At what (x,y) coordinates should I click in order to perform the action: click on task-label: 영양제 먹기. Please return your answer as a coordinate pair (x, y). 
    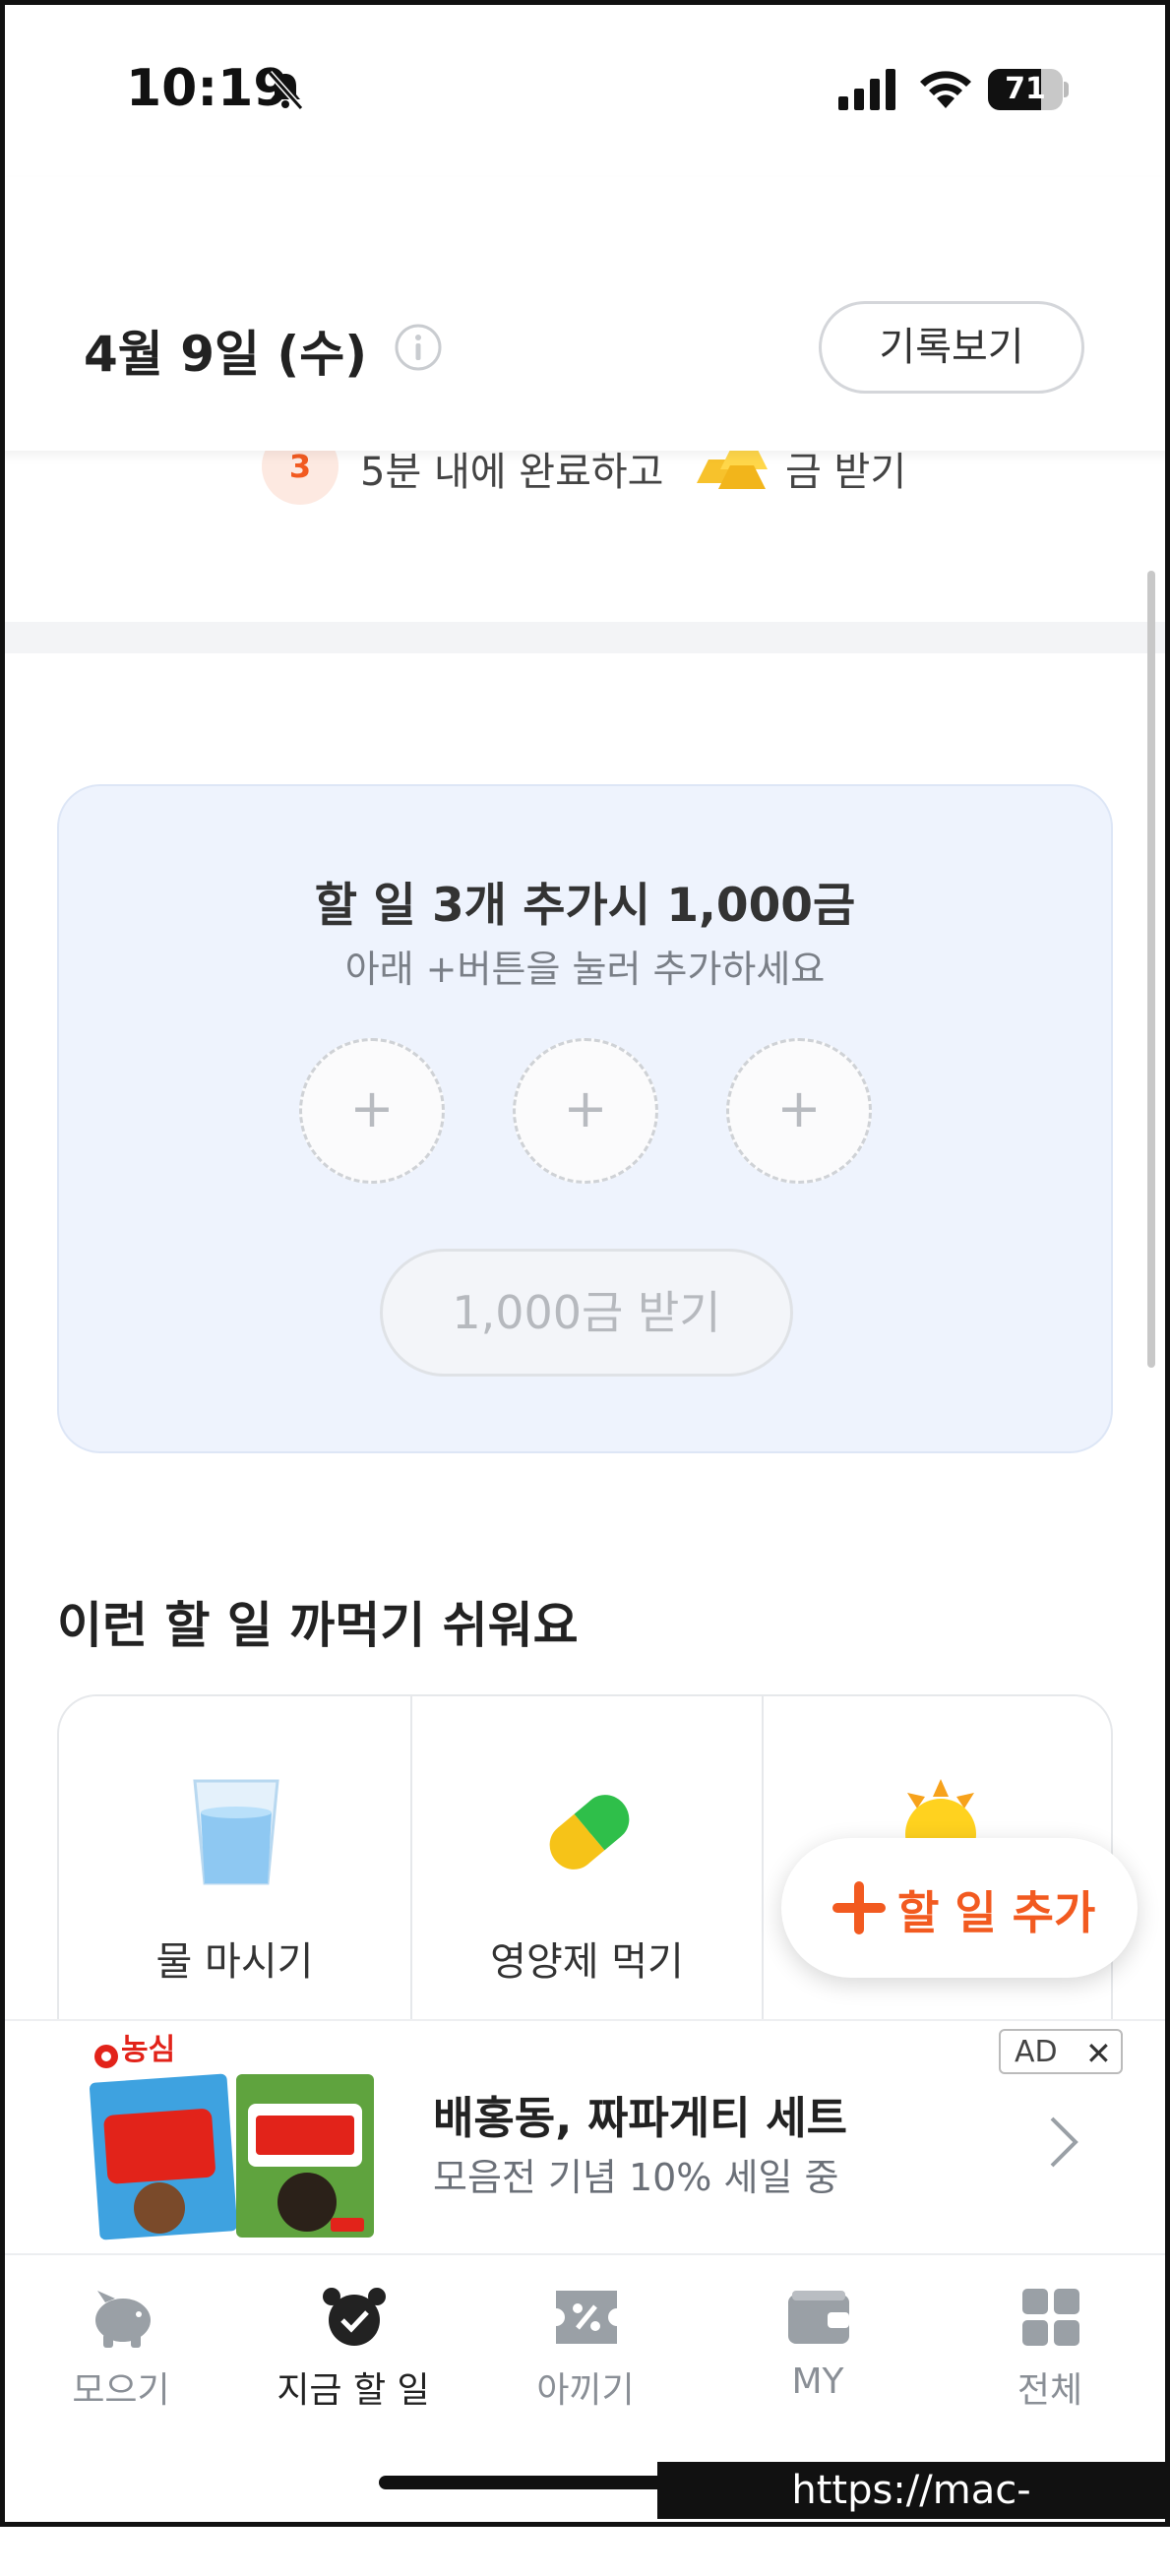
    Looking at the image, I should click on (587, 1962).